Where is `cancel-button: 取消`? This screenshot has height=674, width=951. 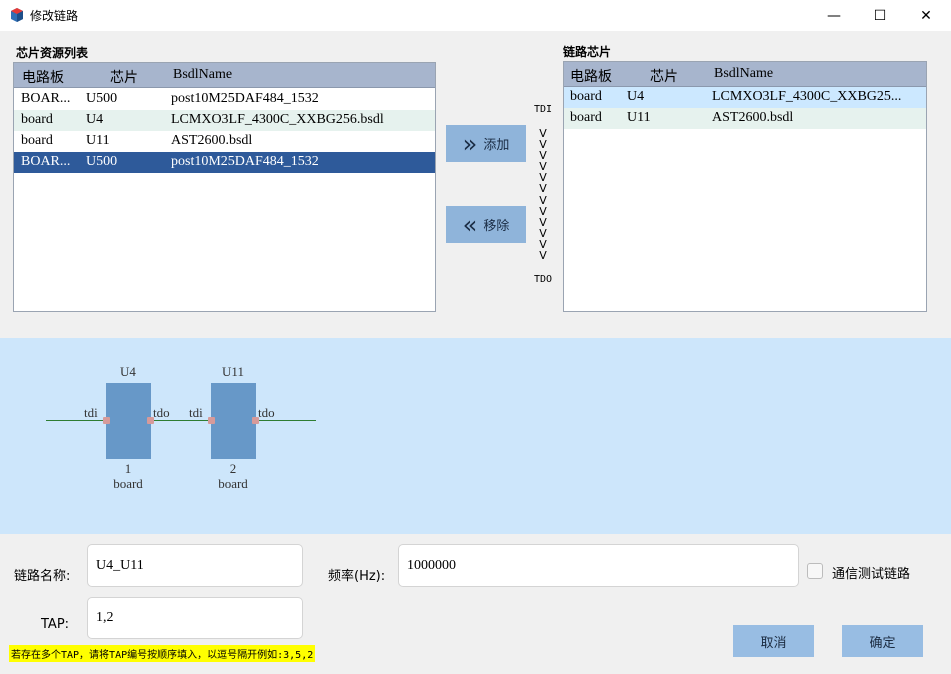
cancel-button: 取消 is located at coordinates (773, 641).